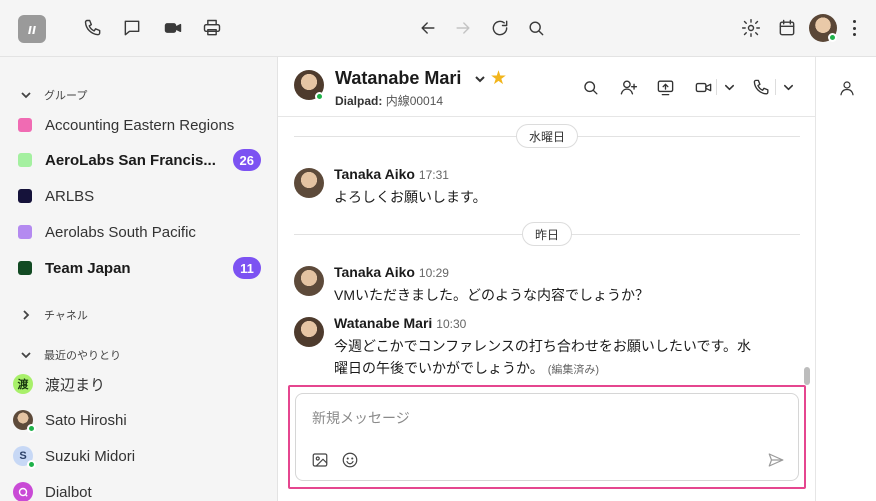 The height and width of the screenshot is (501, 876). What do you see at coordinates (90, 456) in the screenshot?
I see `sidebar-item-label: Suzuki Midori` at bounding box center [90, 456].